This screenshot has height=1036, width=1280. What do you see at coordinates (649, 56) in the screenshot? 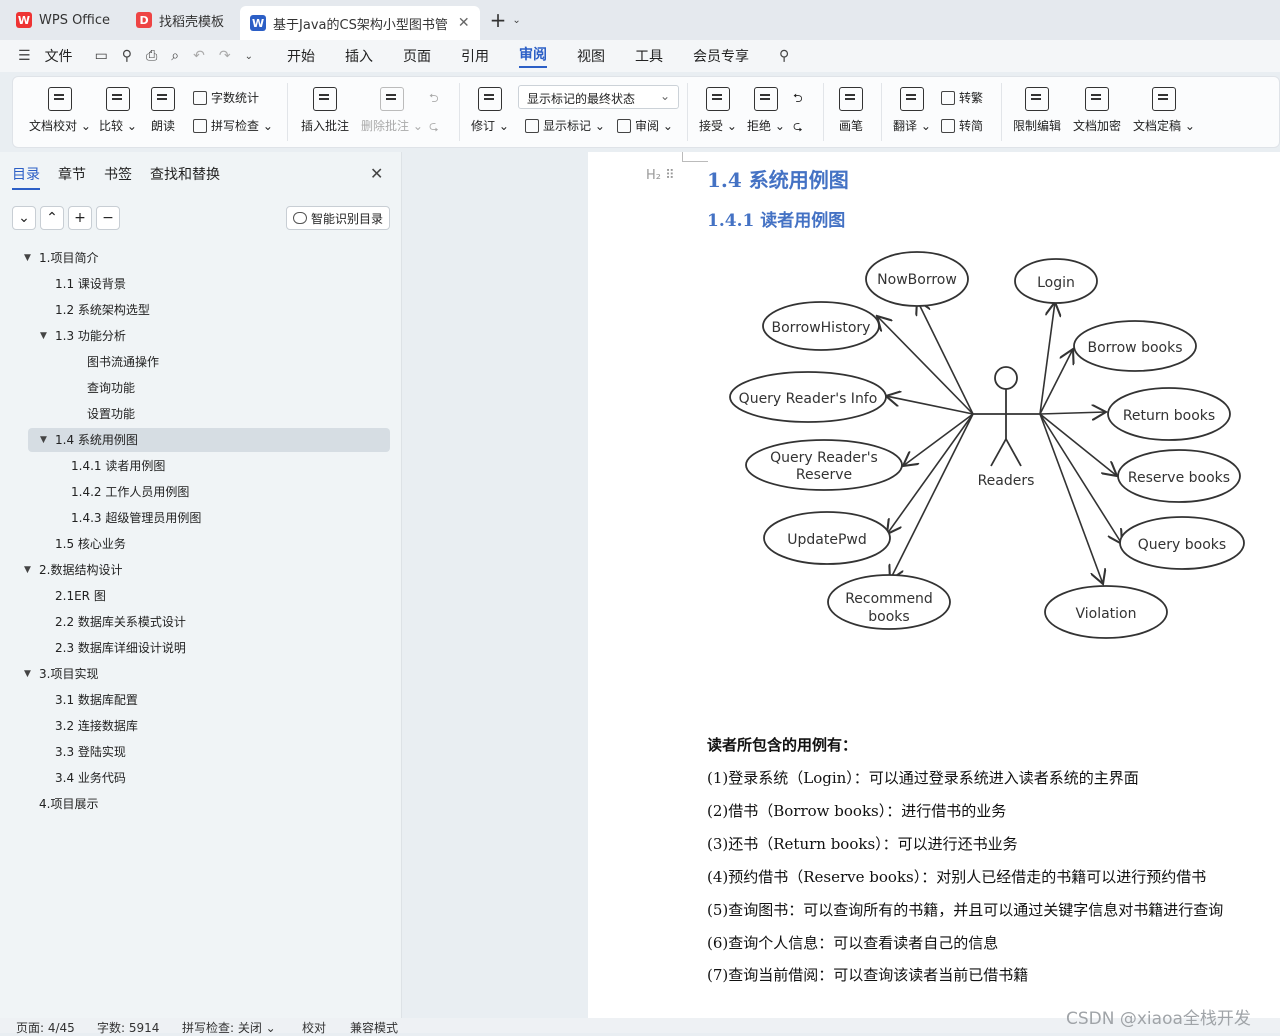
I see `menu-tools: 工具` at bounding box center [649, 56].